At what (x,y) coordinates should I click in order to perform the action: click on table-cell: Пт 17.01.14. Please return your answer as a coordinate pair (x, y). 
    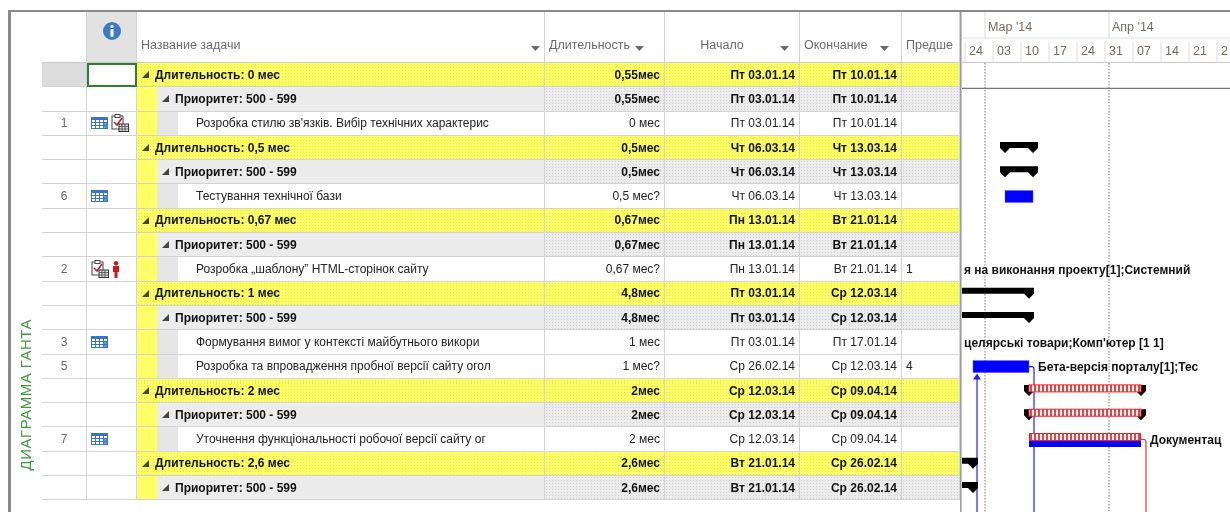
    Looking at the image, I should click on (851, 342).